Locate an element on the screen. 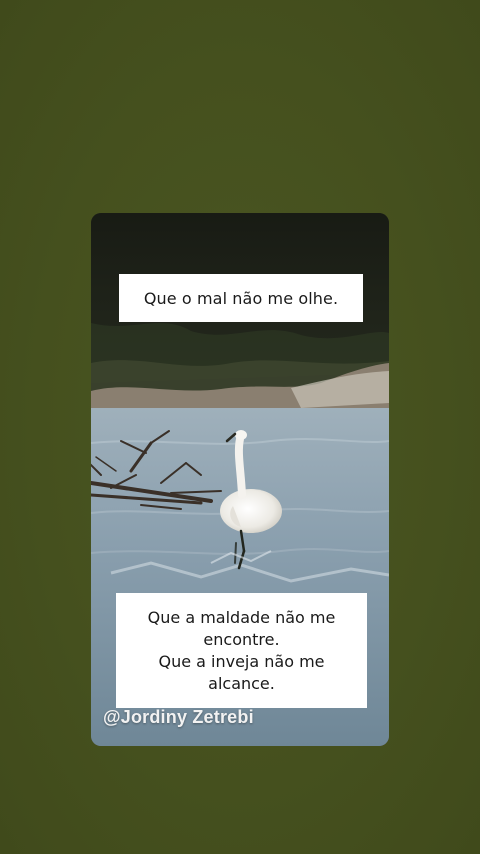  caption-top: Que o mal não me olhe. is located at coordinates (241, 298).